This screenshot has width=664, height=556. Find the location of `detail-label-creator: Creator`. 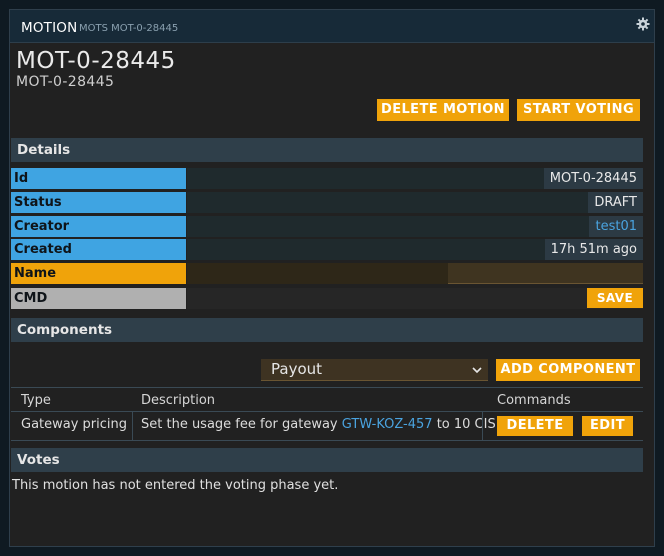

detail-label-creator: Creator is located at coordinates (98, 226).